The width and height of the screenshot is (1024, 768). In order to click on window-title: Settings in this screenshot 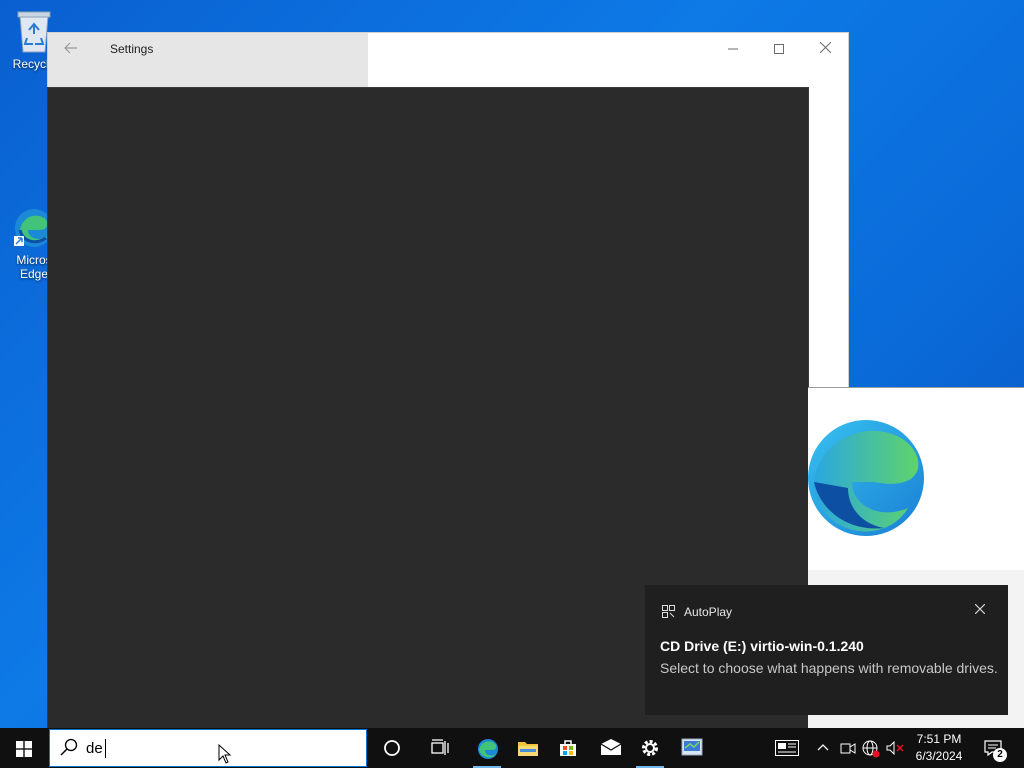, I will do `click(132, 49)`.